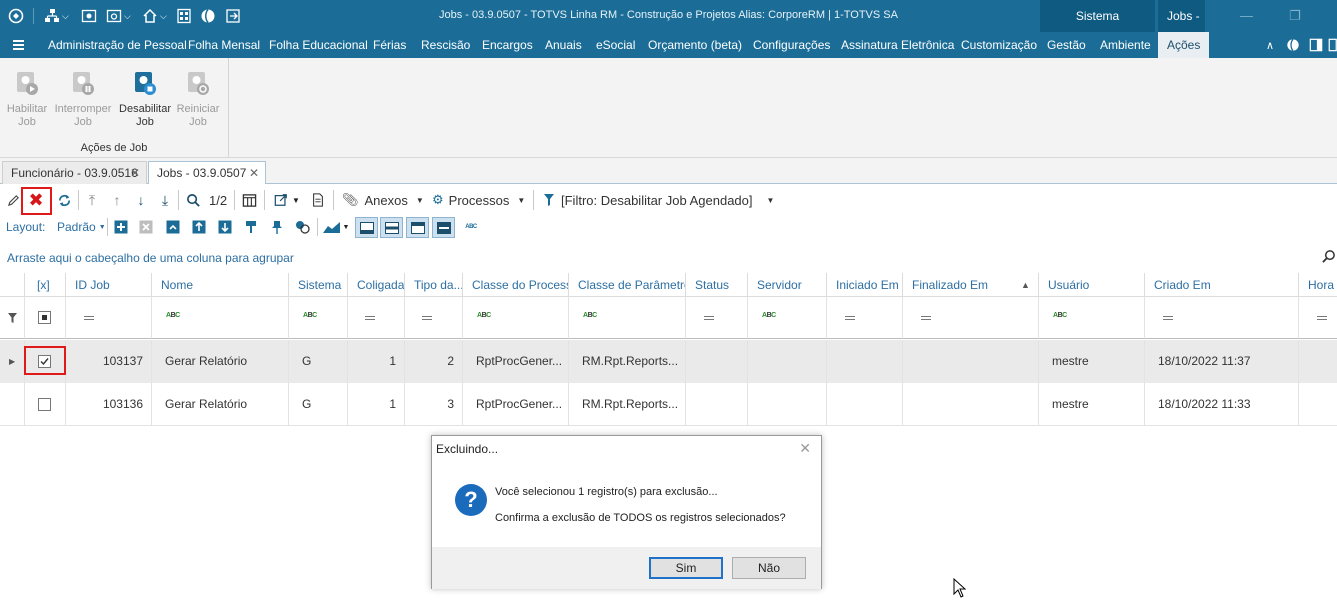  What do you see at coordinates (109, 318) in the screenshot?
I see `filter-id-job` at bounding box center [109, 318].